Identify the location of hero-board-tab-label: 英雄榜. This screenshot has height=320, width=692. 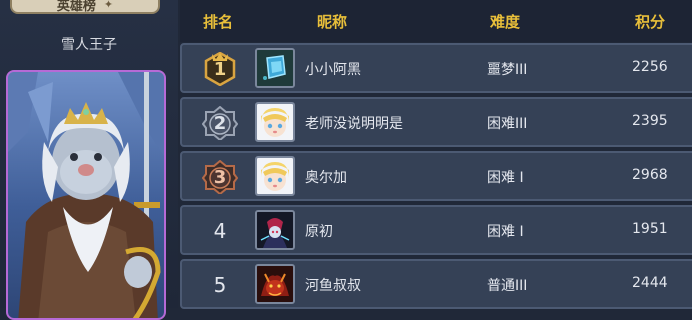
(76, 7).